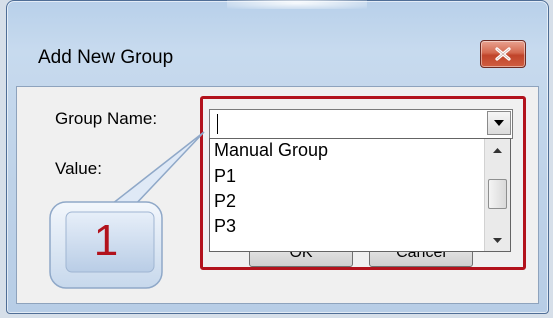 The width and height of the screenshot is (553, 318). I want to click on callout-number: 1, so click(106, 240).